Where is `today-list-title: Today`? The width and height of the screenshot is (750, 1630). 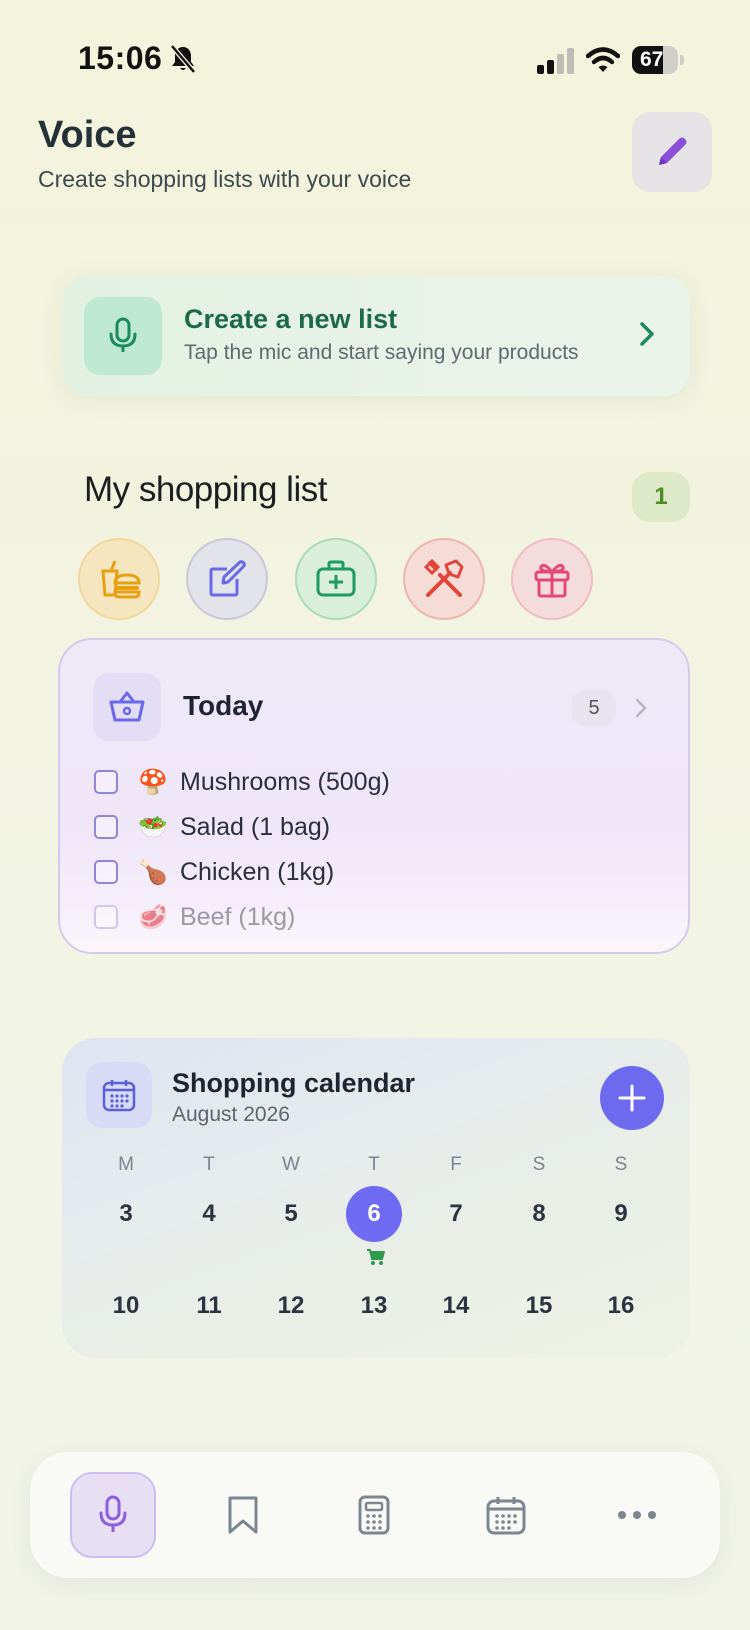
today-list-title: Today is located at coordinates (223, 705).